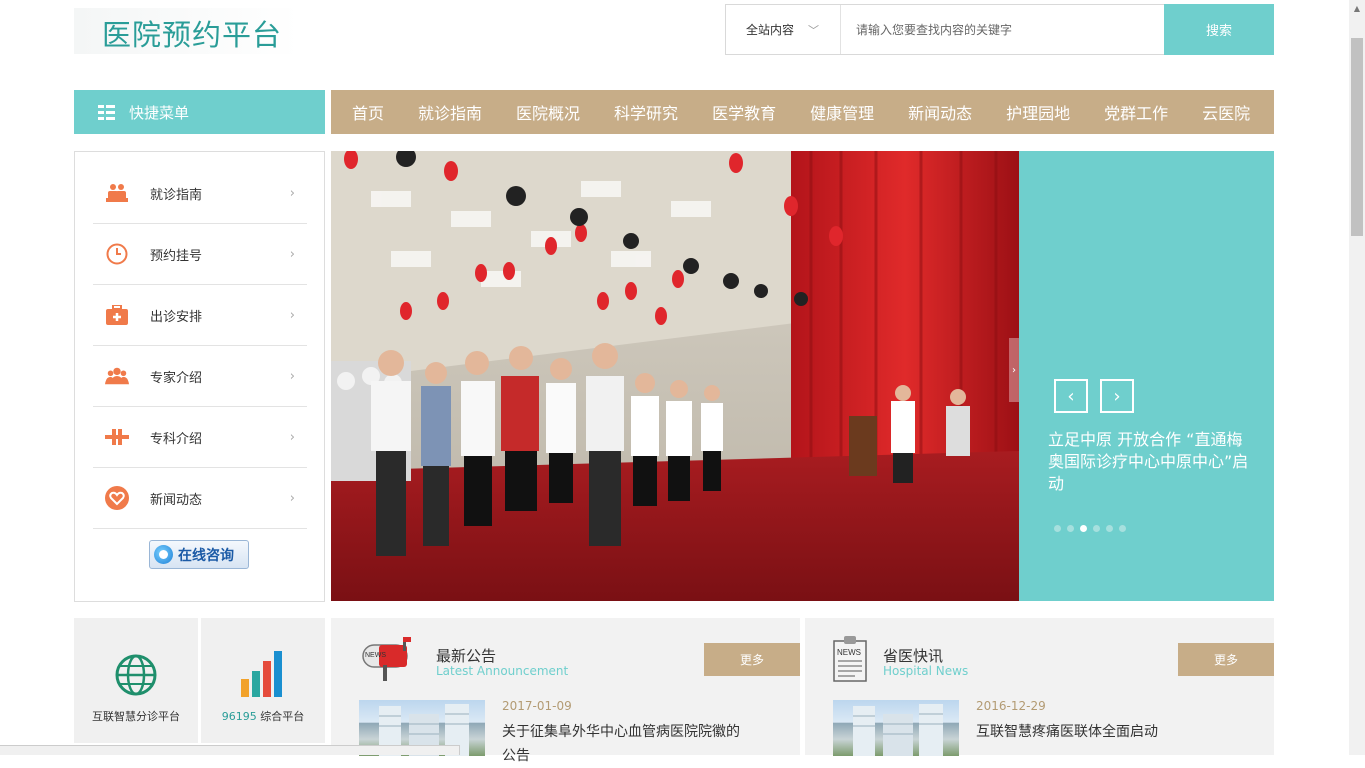 This screenshot has height=768, width=1365. What do you see at coordinates (940, 112) in the screenshot?
I see `nav-item-news: 新闻动态` at bounding box center [940, 112].